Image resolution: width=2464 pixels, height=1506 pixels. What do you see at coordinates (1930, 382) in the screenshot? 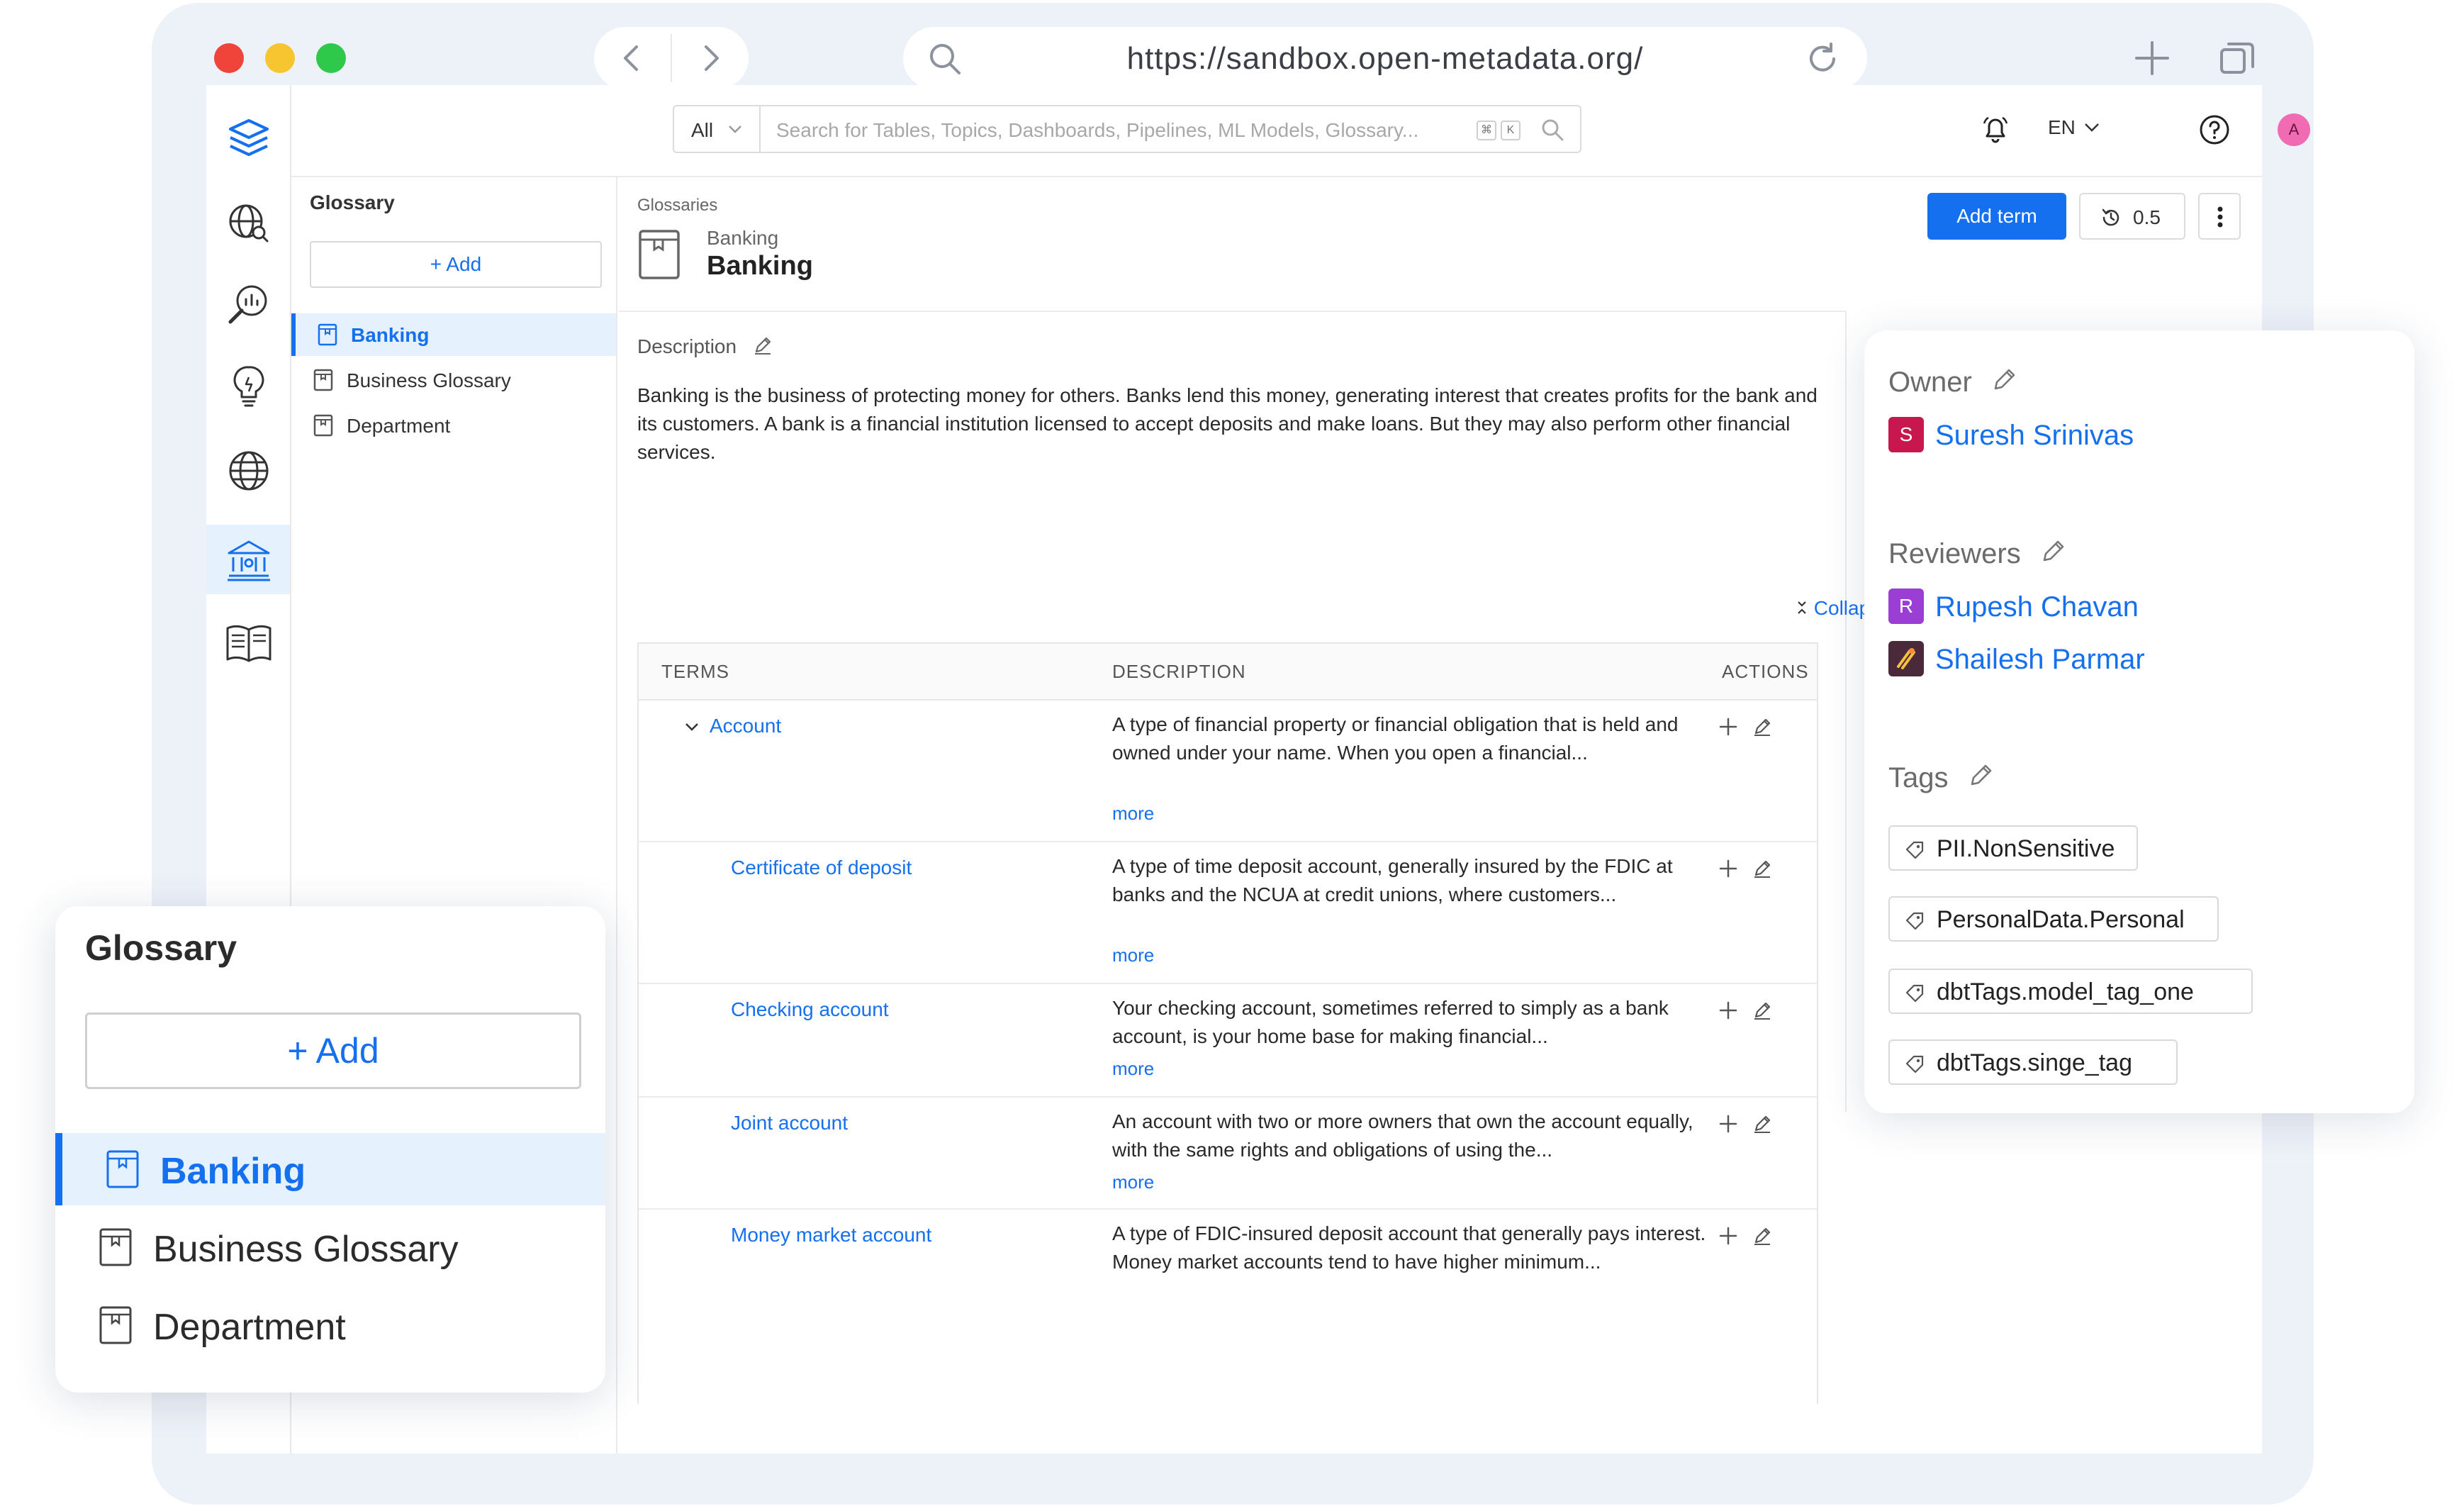
I see `owner-label-text: Owner` at bounding box center [1930, 382].